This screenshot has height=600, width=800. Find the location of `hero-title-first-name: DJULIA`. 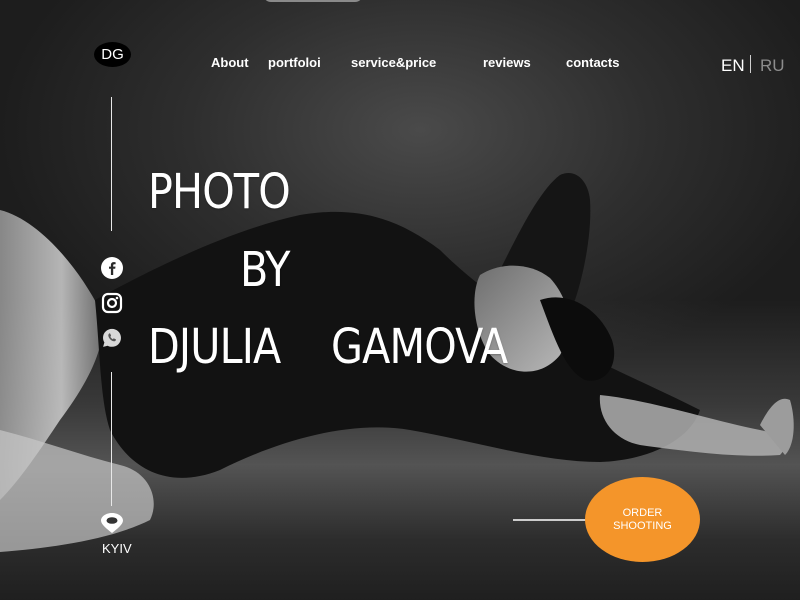

hero-title-first-name: DJULIA is located at coordinates (214, 347).